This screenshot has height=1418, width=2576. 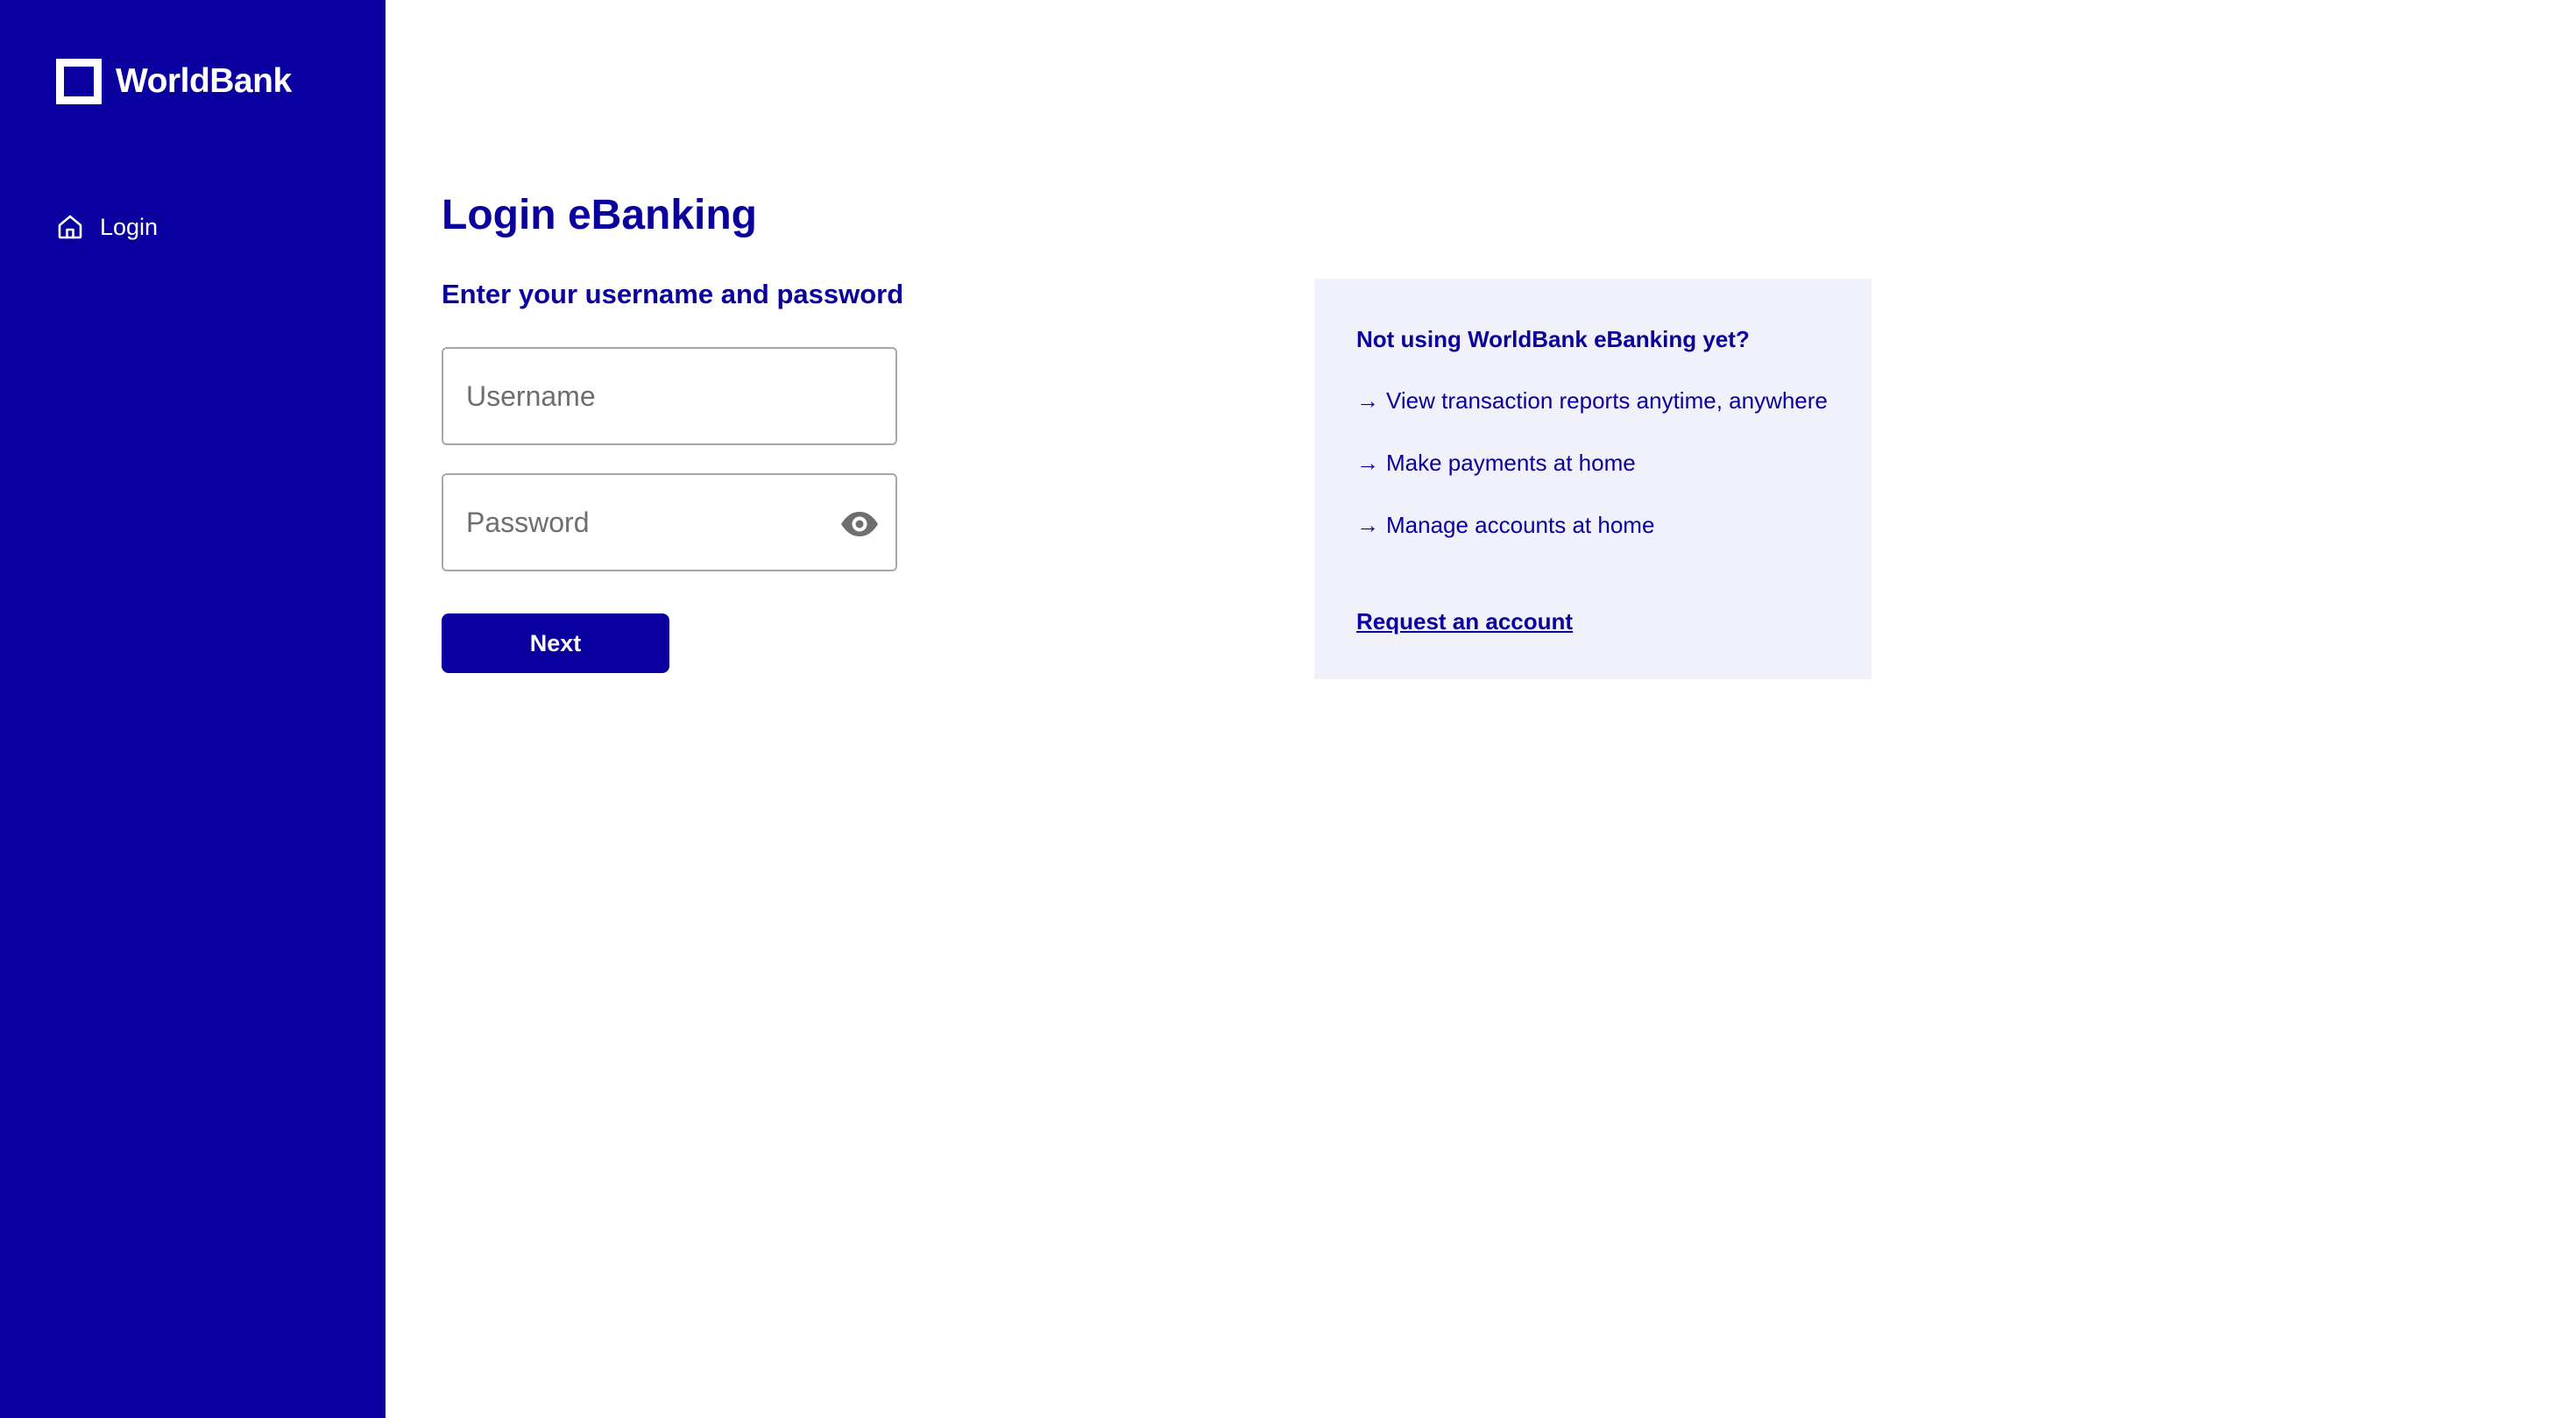 What do you see at coordinates (1520, 525) in the screenshot?
I see `benefit-text: Manage accounts at home` at bounding box center [1520, 525].